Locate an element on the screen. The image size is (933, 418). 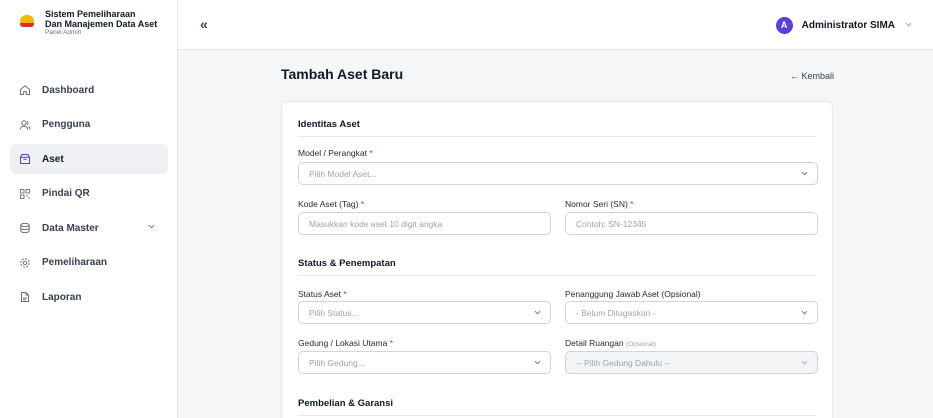
box-icon is located at coordinates (25, 159).